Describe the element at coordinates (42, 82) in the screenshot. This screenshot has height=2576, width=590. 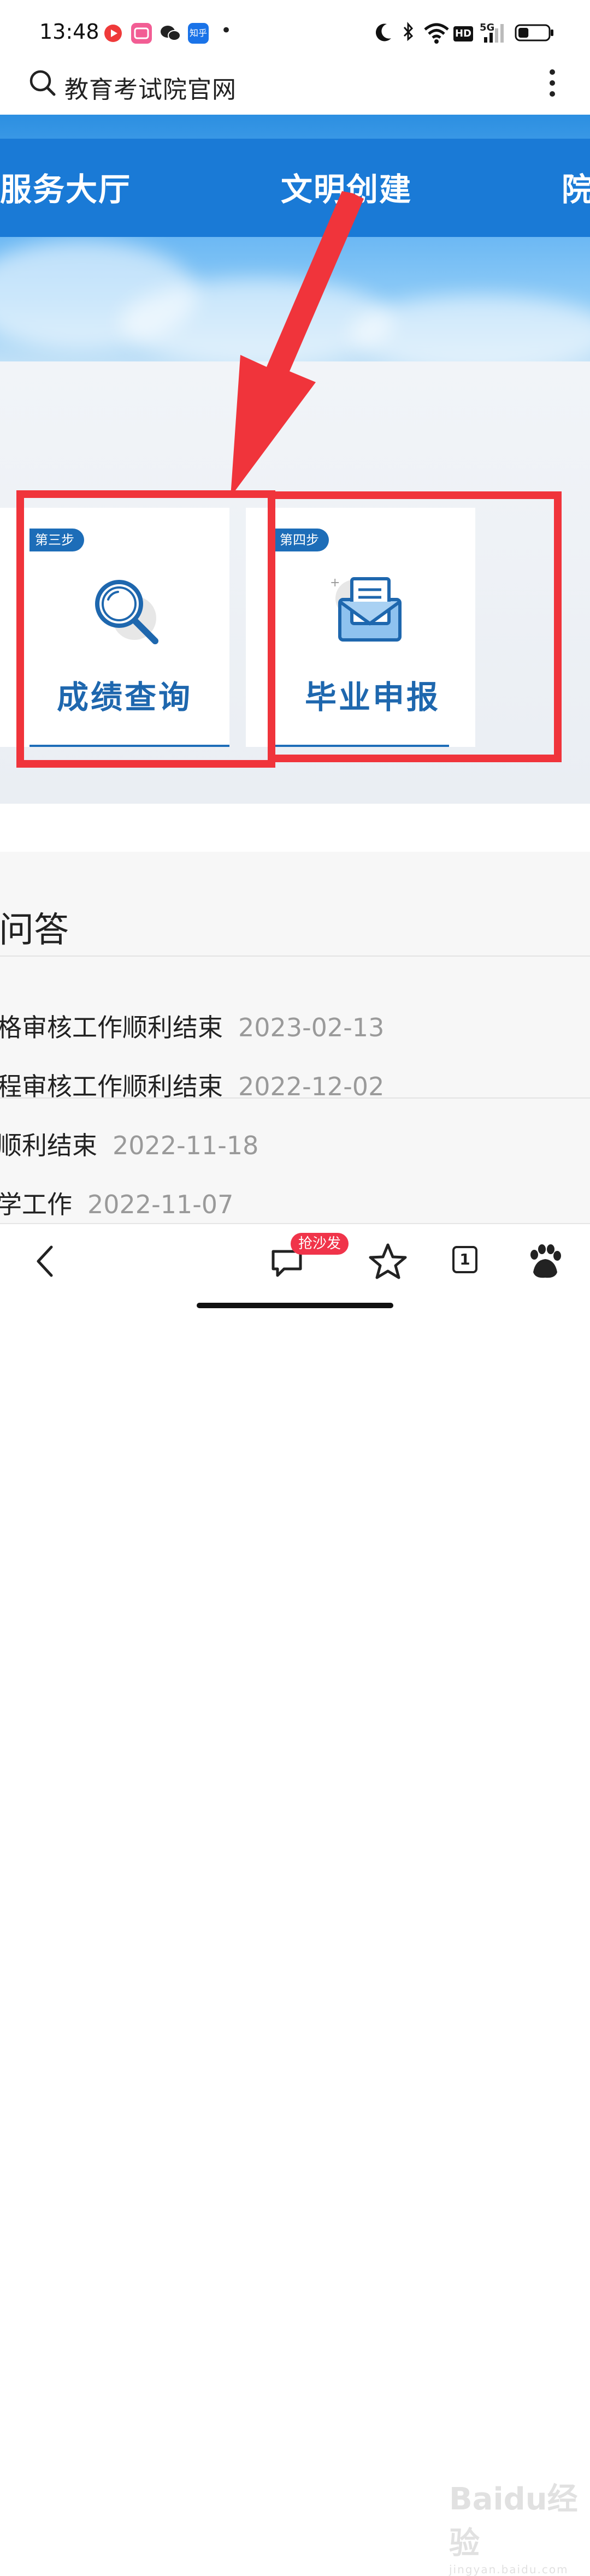
I see `search-icon` at that location.